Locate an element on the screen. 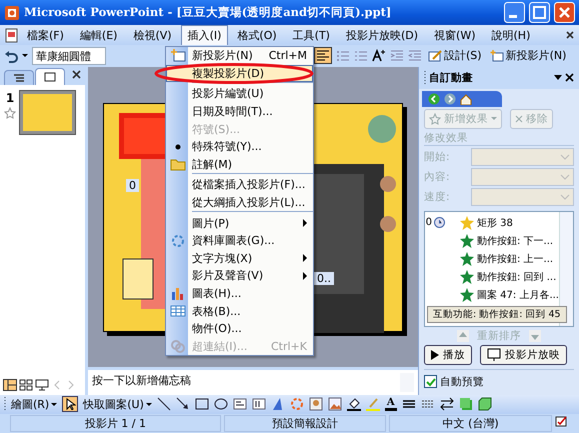 The image size is (579, 433). menu-item: 視窗(W) is located at coordinates (454, 35).